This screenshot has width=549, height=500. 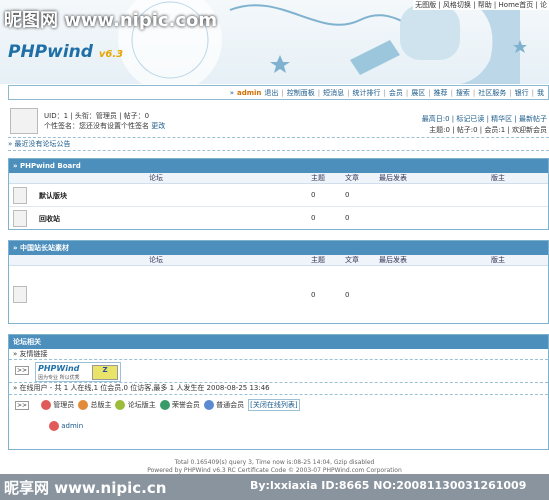 What do you see at coordinates (484, 119) in the screenshot?
I see `stats-line1: 最高日:0 | 标记已读 | 精华区 | 最新帖子` at bounding box center [484, 119].